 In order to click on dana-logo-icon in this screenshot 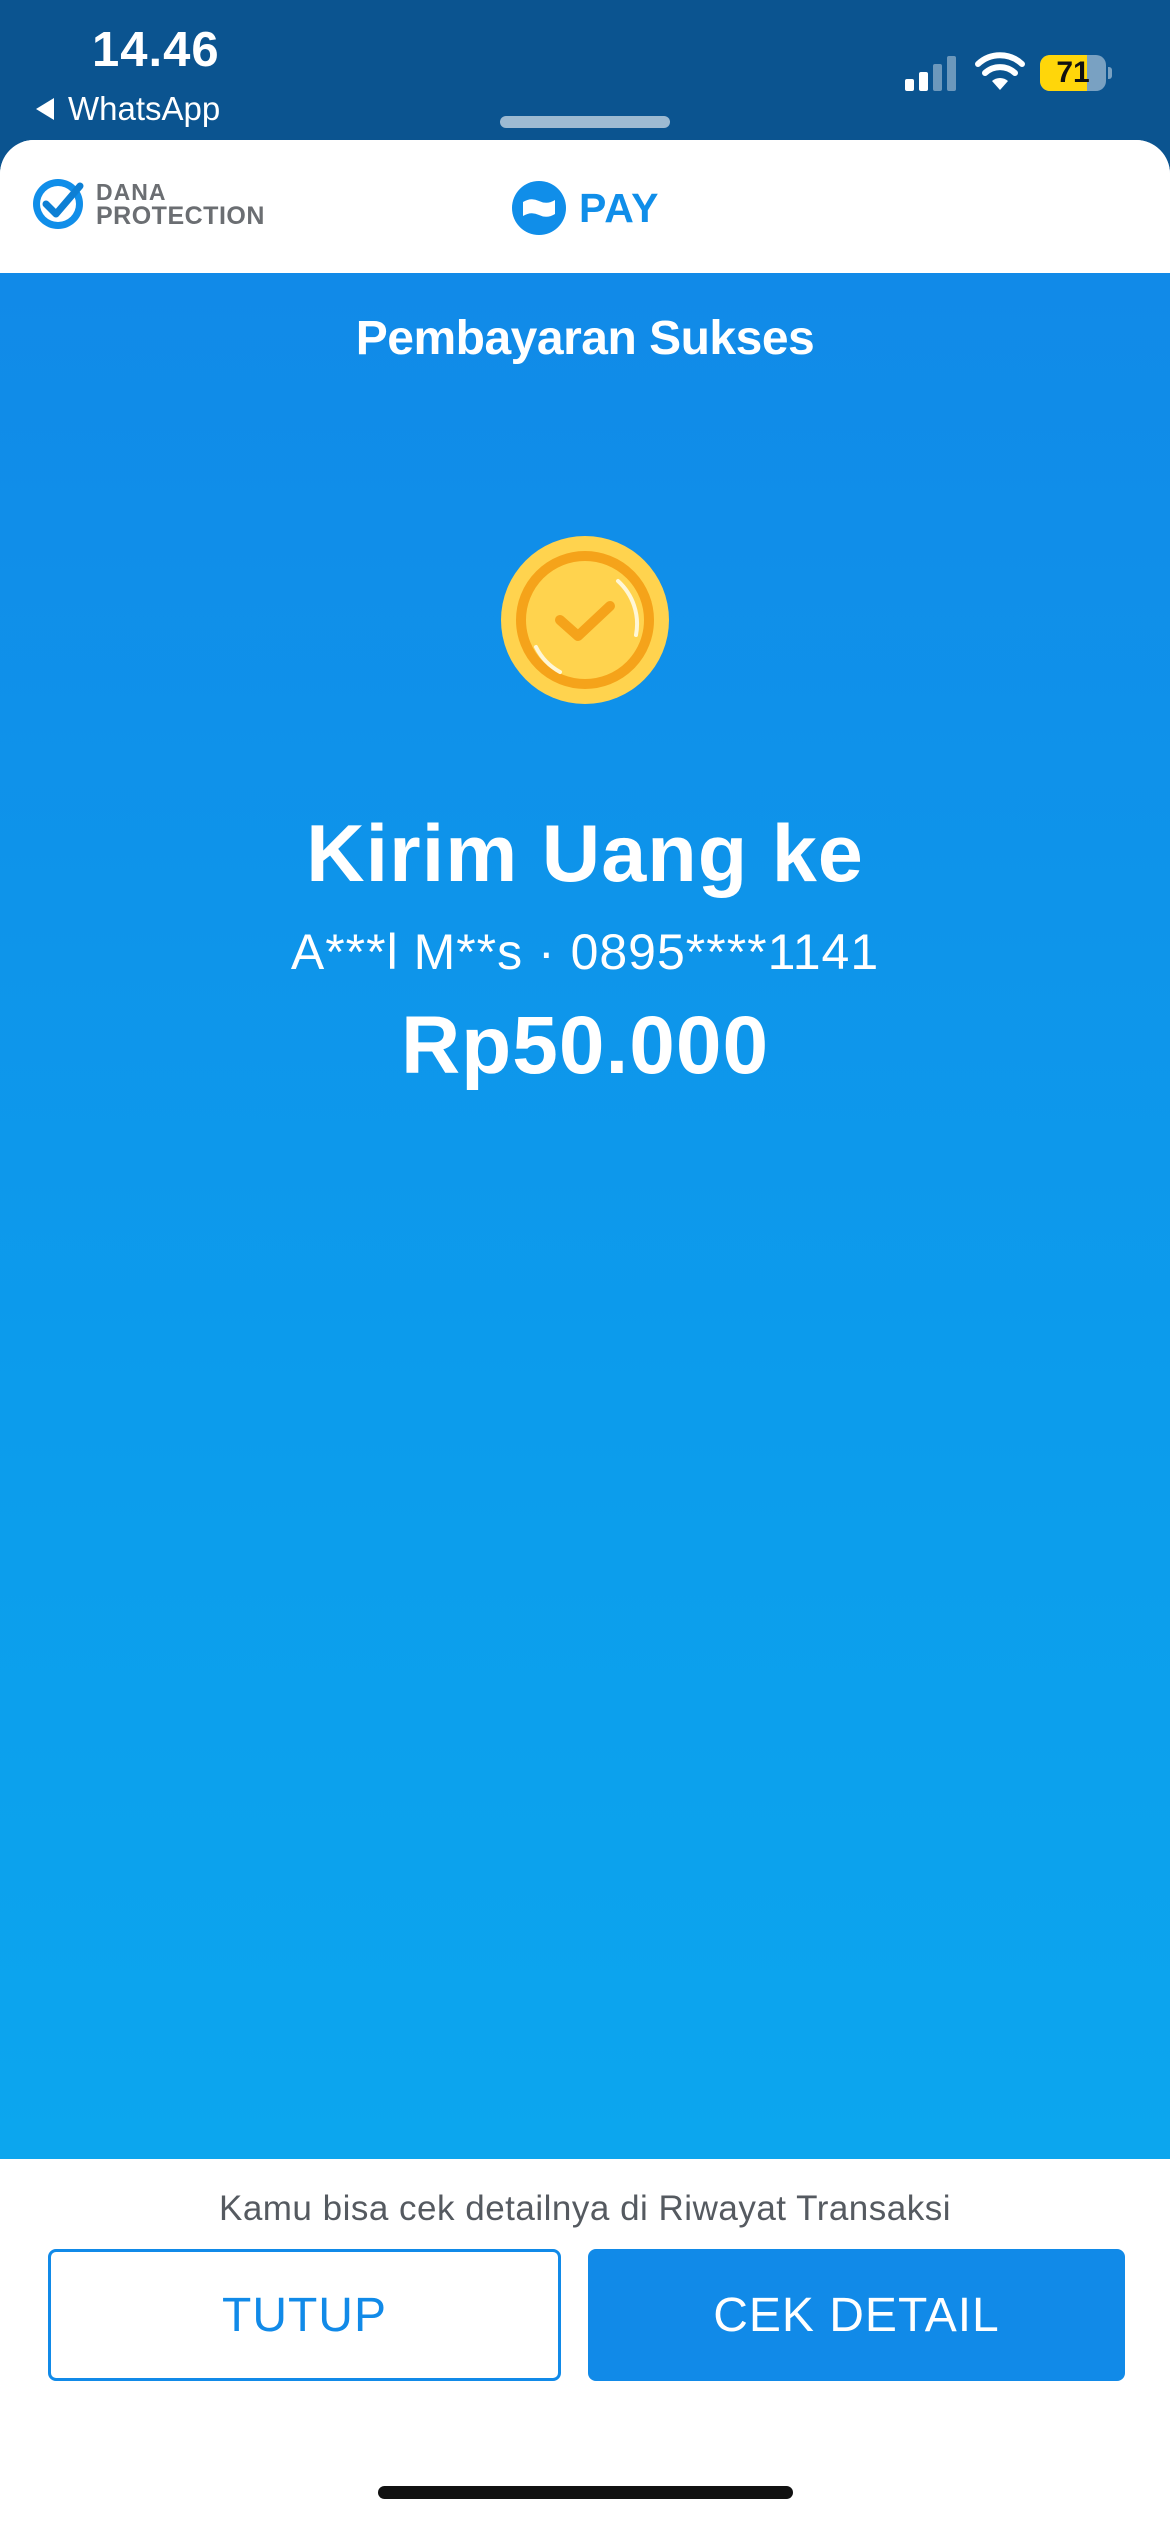, I will do `click(539, 208)`.